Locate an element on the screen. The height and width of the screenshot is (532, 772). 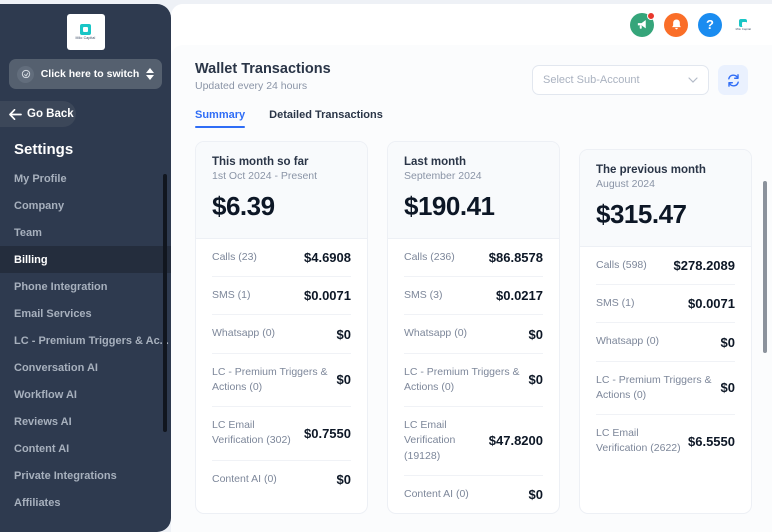
sub-account-select: Select Sub-Account is located at coordinates (620, 80).